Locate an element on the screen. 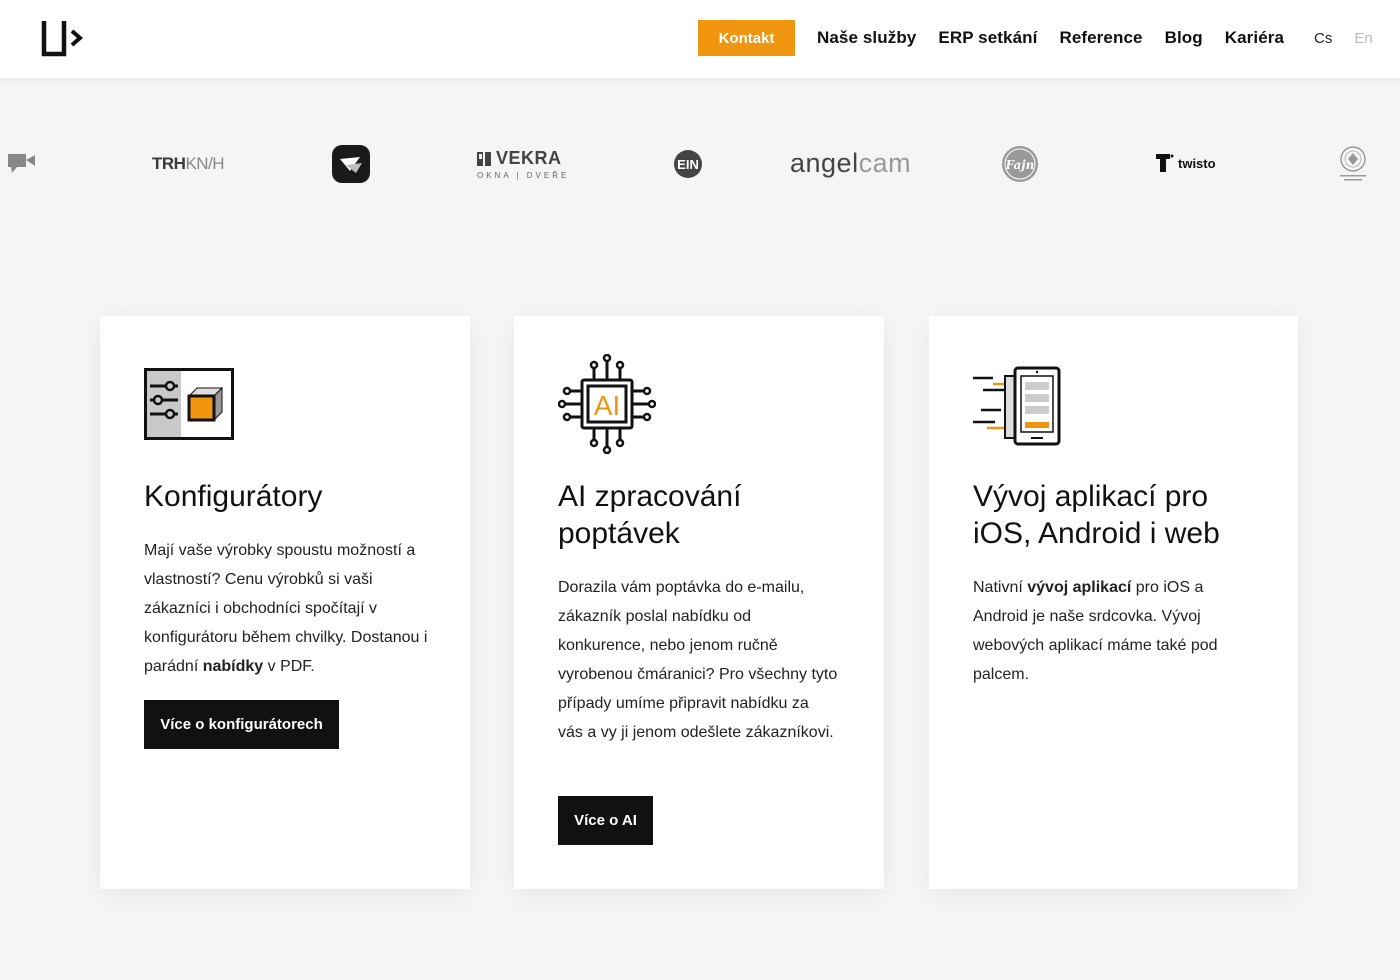 The width and height of the screenshot is (1400, 980). svg-text: Fajn is located at coordinates (1020, 165).